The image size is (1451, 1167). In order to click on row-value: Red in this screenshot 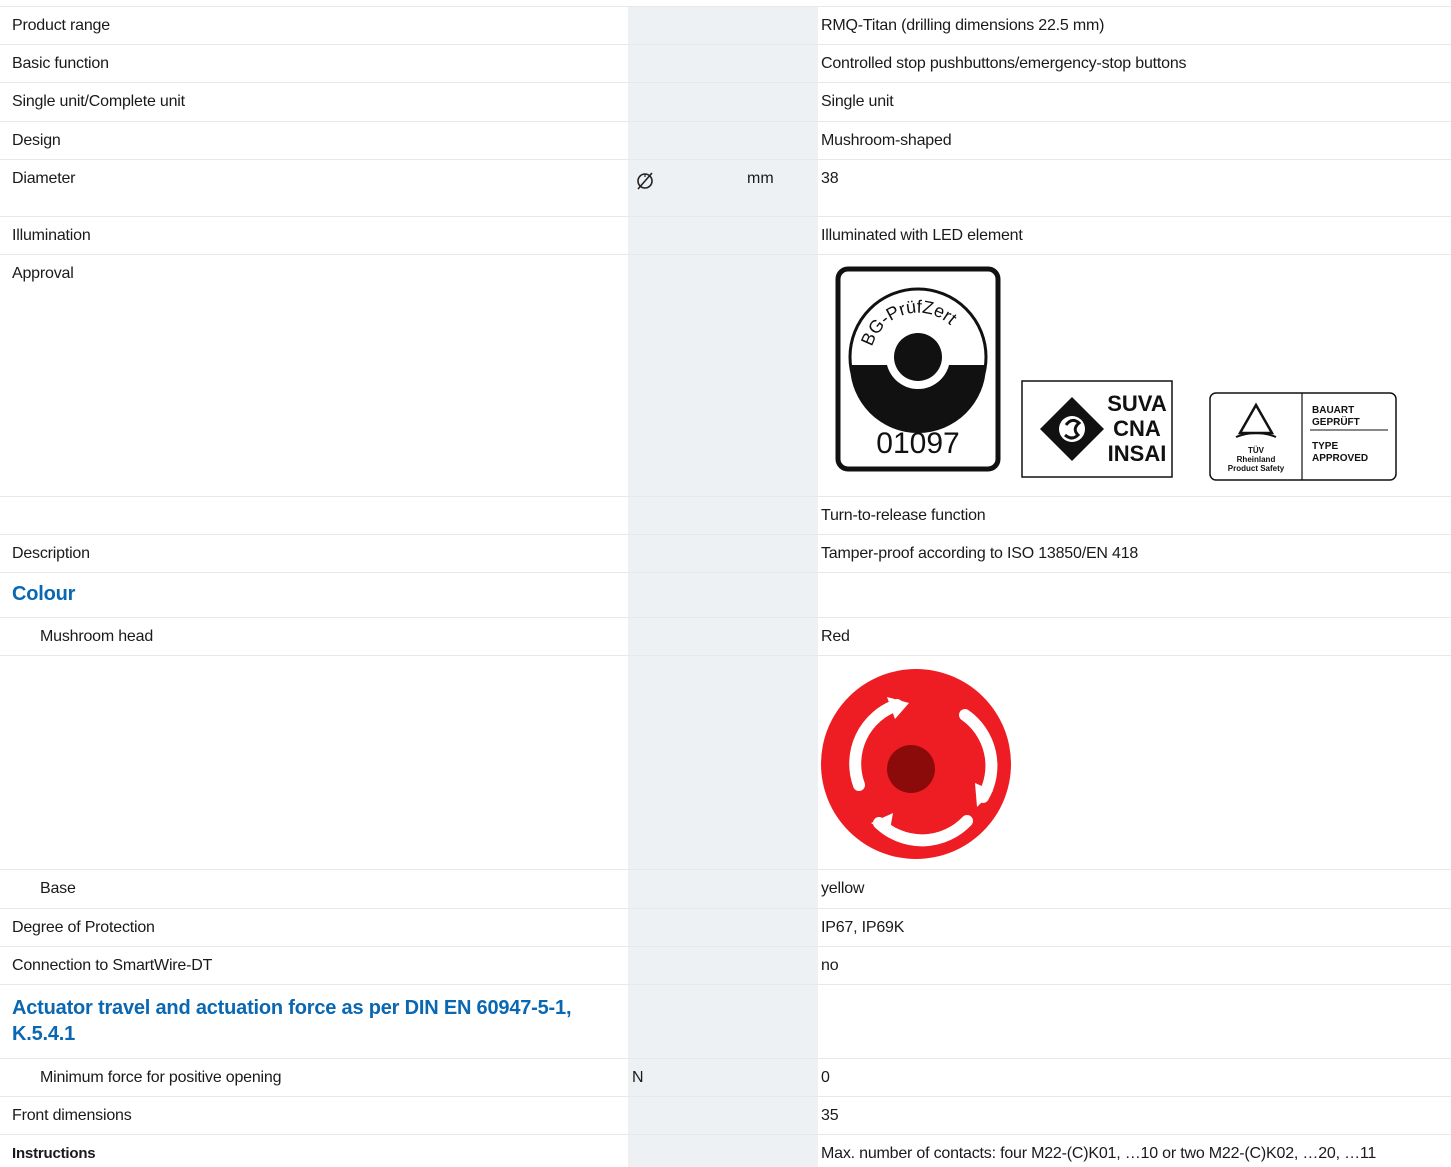, I will do `click(835, 636)`.